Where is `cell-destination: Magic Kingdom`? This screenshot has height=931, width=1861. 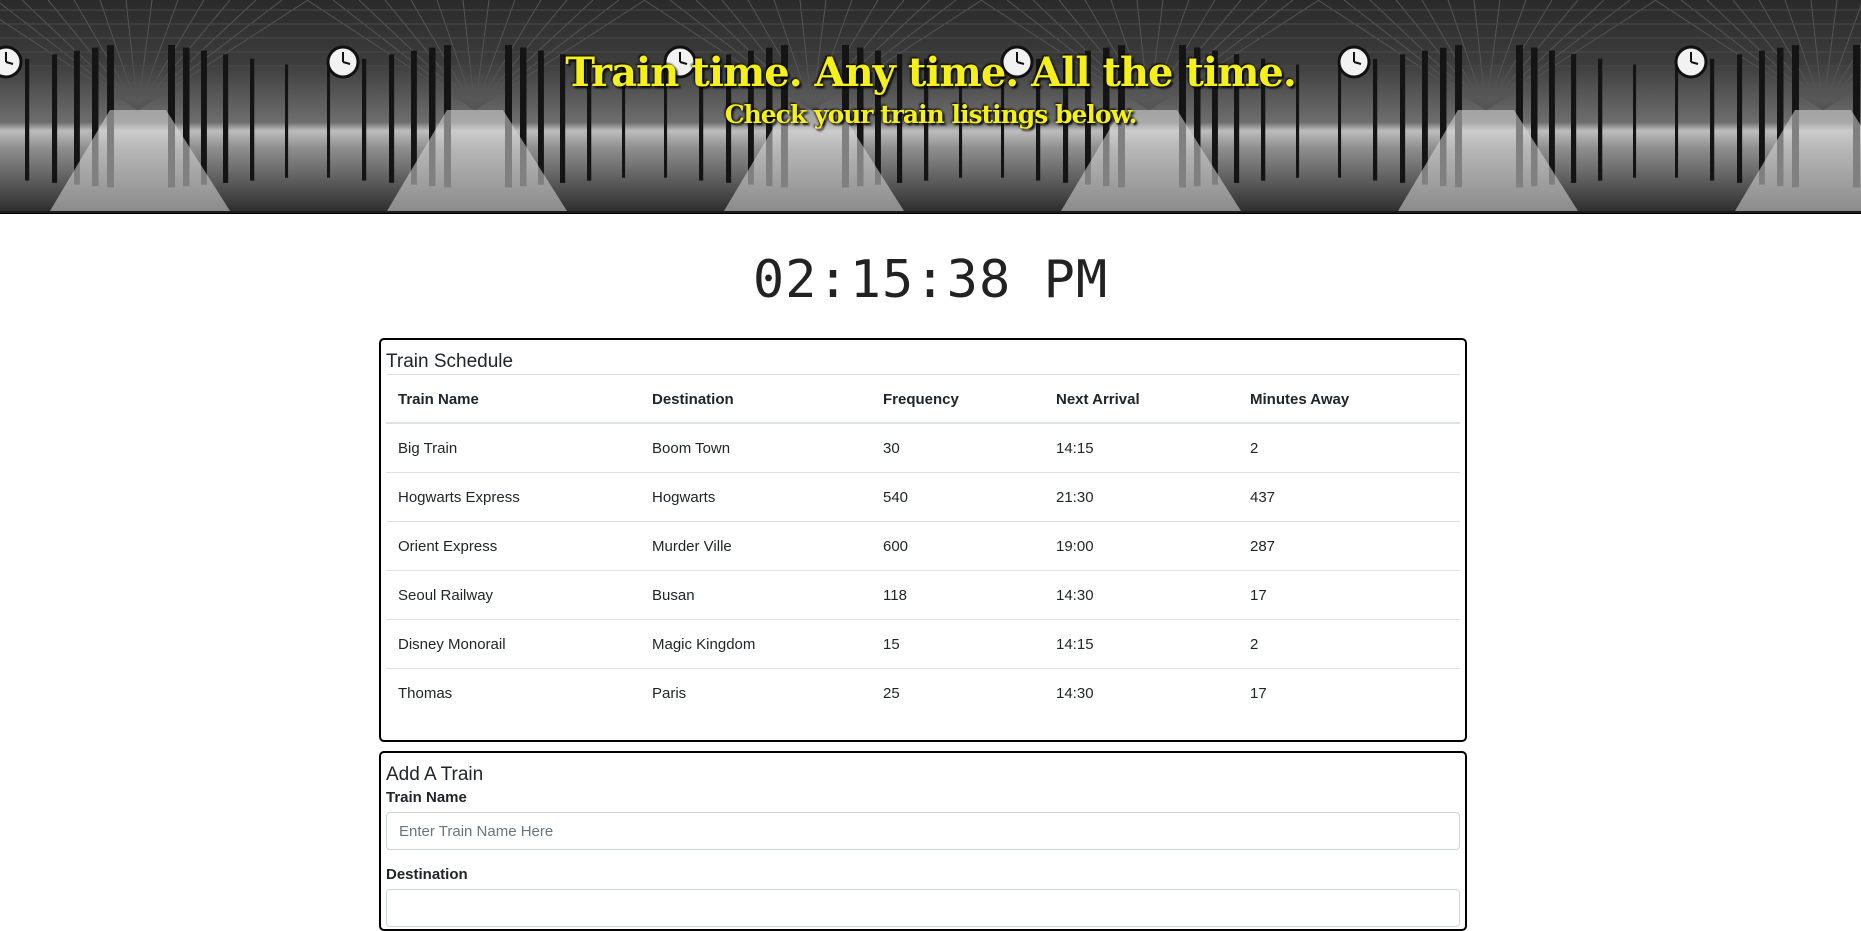
cell-destination: Magic Kingdom is located at coordinates (755, 644).